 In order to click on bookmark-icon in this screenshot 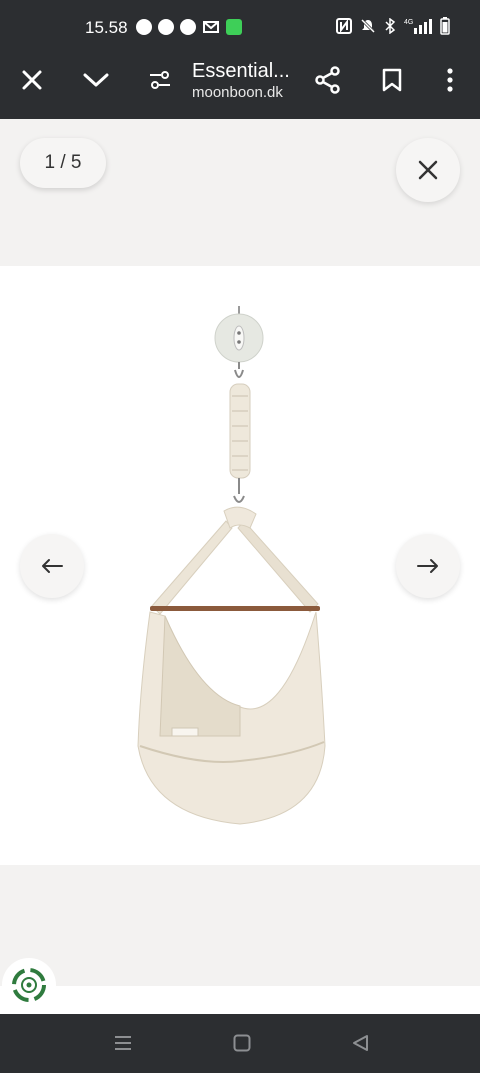, I will do `click(392, 80)`.